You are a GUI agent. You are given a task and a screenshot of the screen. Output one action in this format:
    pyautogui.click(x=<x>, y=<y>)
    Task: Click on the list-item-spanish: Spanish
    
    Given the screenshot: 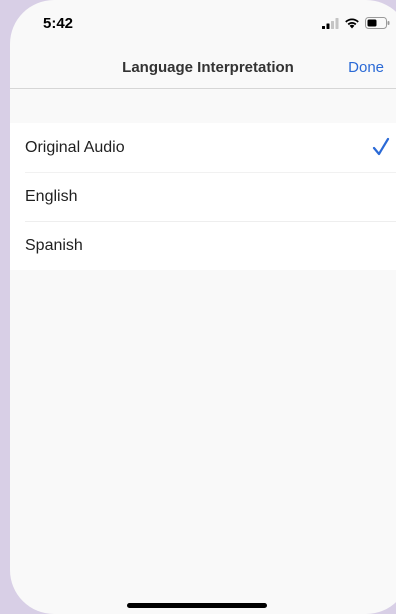 What is the action you would take?
    pyautogui.click(x=203, y=245)
    